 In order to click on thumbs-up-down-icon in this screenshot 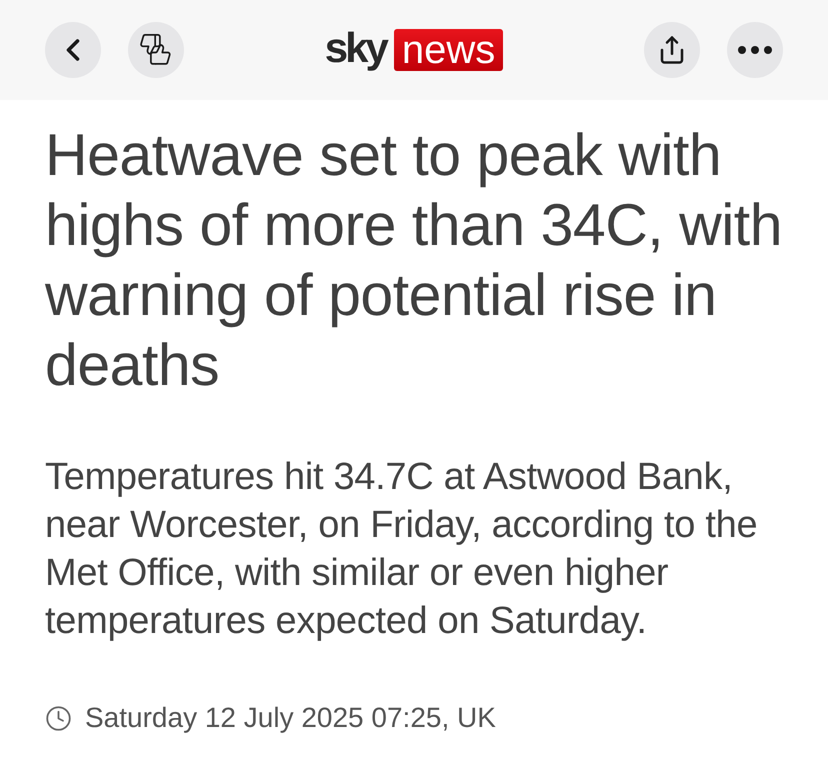, I will do `click(156, 50)`.